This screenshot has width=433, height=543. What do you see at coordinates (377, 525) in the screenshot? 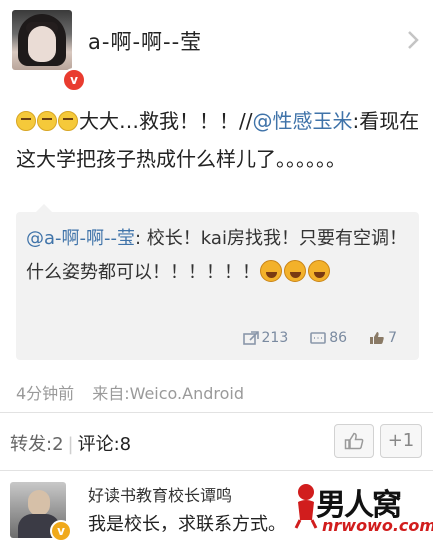
I see `watermark-url: nrwowo.com` at bounding box center [377, 525].